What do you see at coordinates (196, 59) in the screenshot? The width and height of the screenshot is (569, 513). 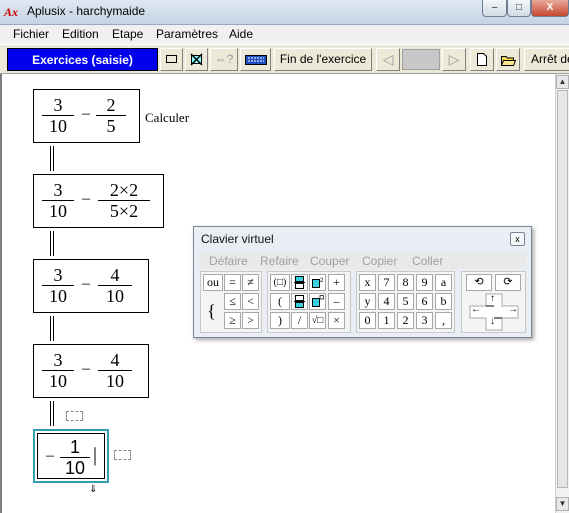 I see `clear-box-button` at bounding box center [196, 59].